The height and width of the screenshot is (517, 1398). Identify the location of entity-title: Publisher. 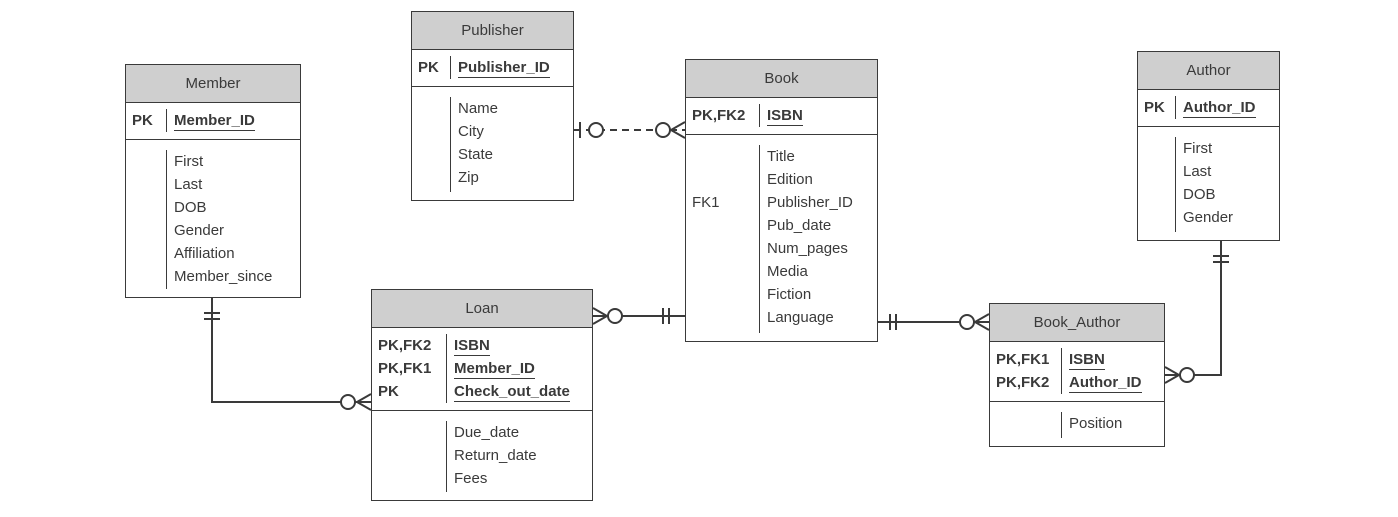
(492, 31).